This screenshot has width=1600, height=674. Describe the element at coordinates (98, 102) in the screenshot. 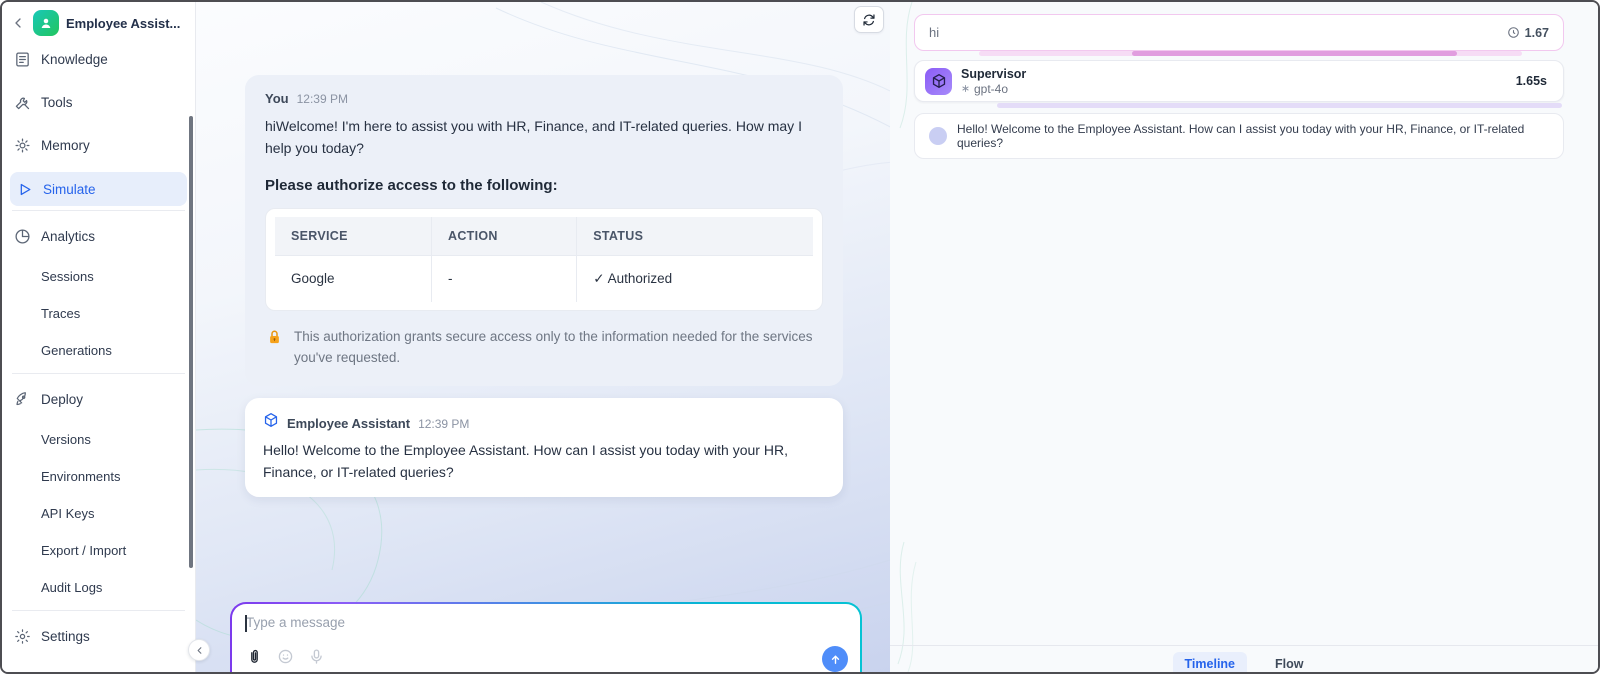

I see `sidebar-item-tools: Tools` at that location.